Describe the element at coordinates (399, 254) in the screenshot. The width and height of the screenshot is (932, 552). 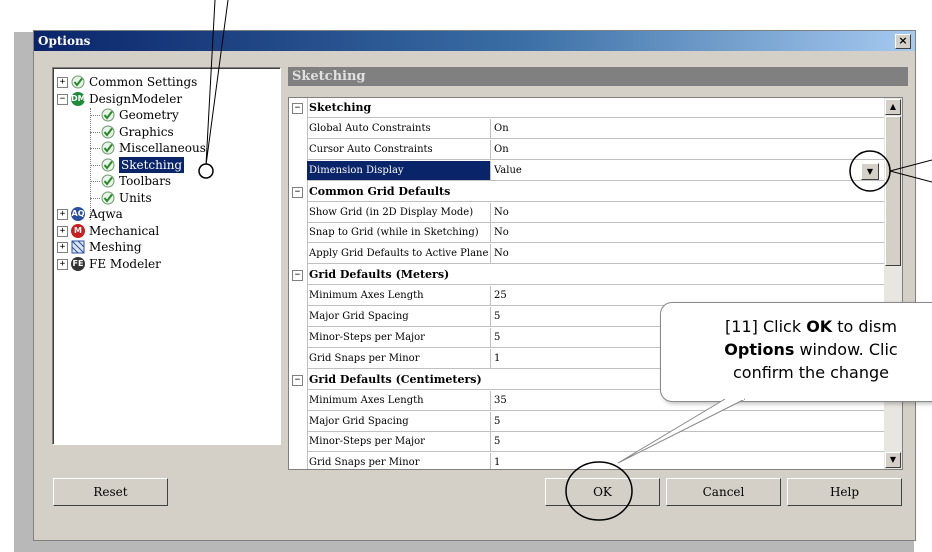
I see `property-name: Apply Grid Defaults to Active Plane` at that location.